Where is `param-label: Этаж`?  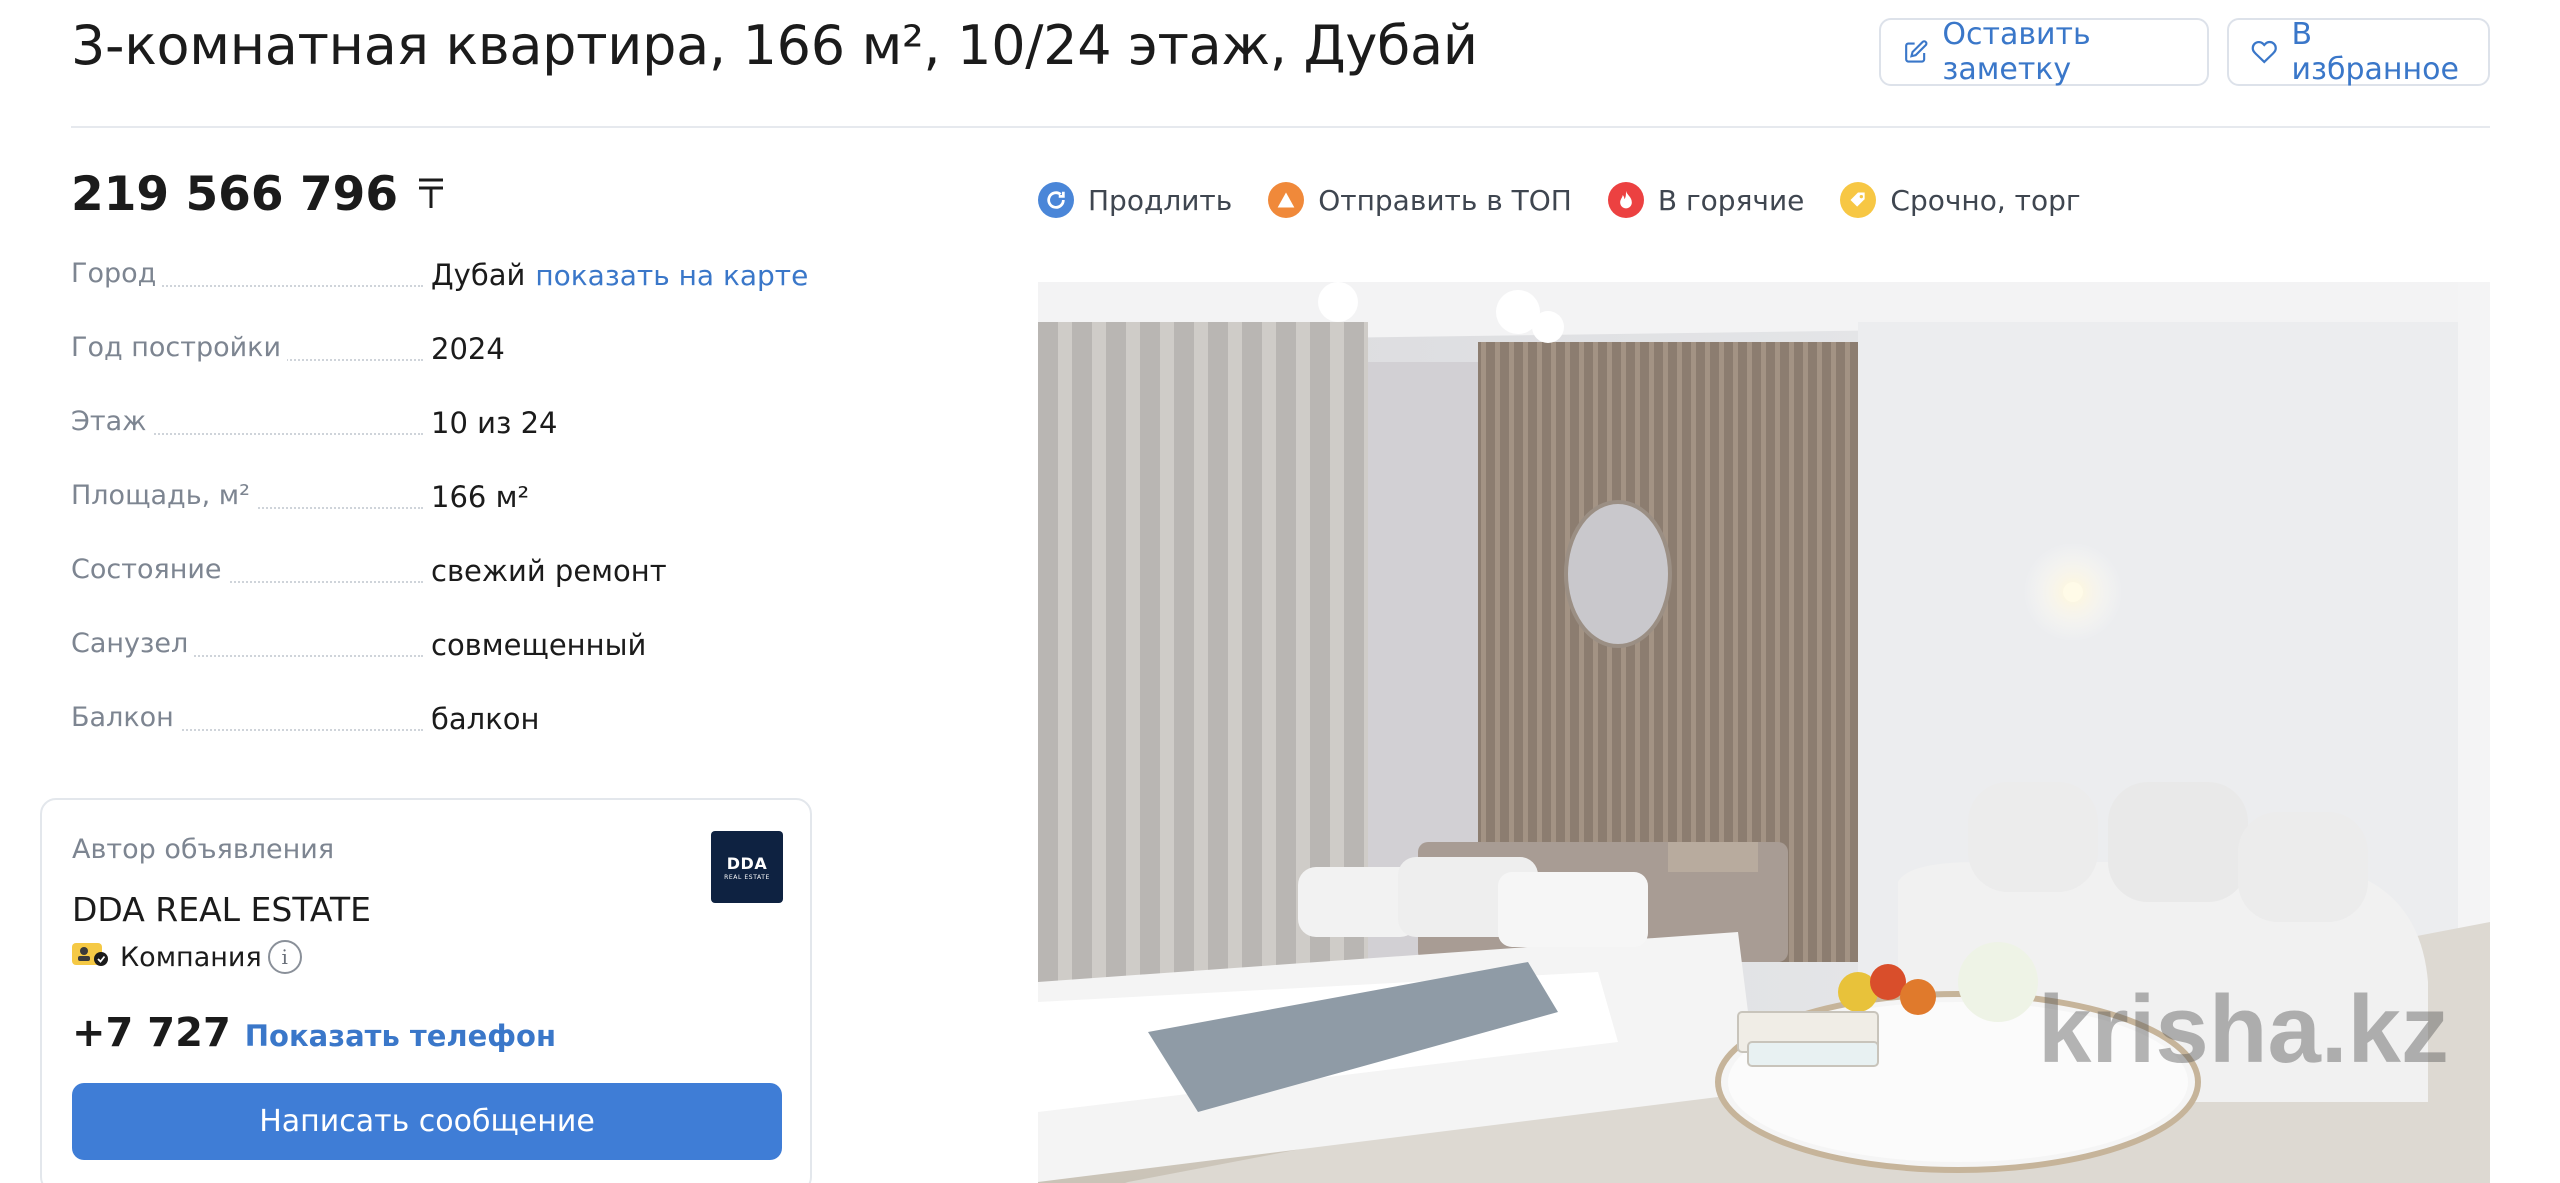 param-label: Этаж is located at coordinates (112, 421).